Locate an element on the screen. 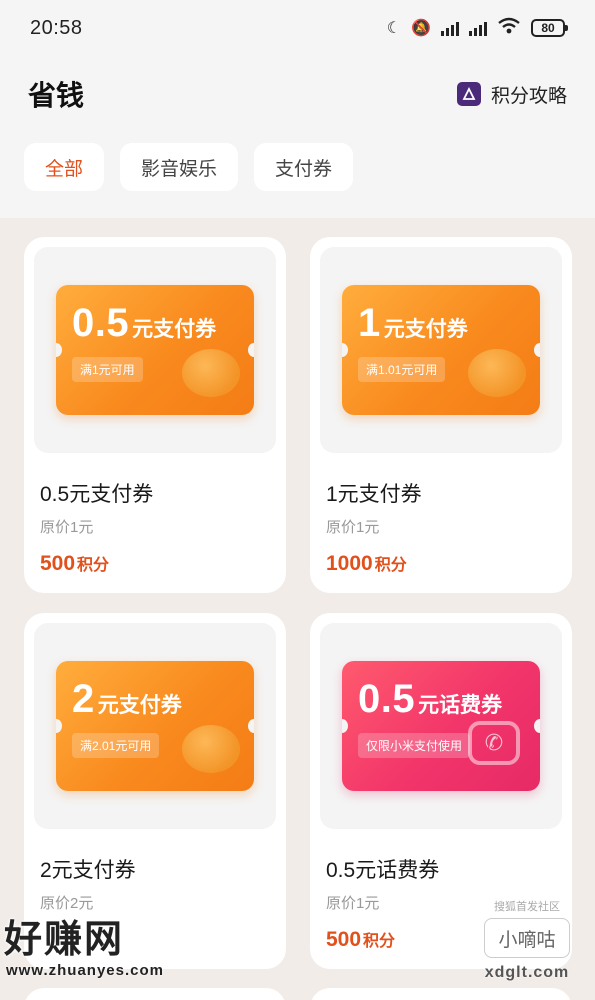 The height and width of the screenshot is (1000, 595). points-guide-label: 积分攻略 is located at coordinates (528, 96).